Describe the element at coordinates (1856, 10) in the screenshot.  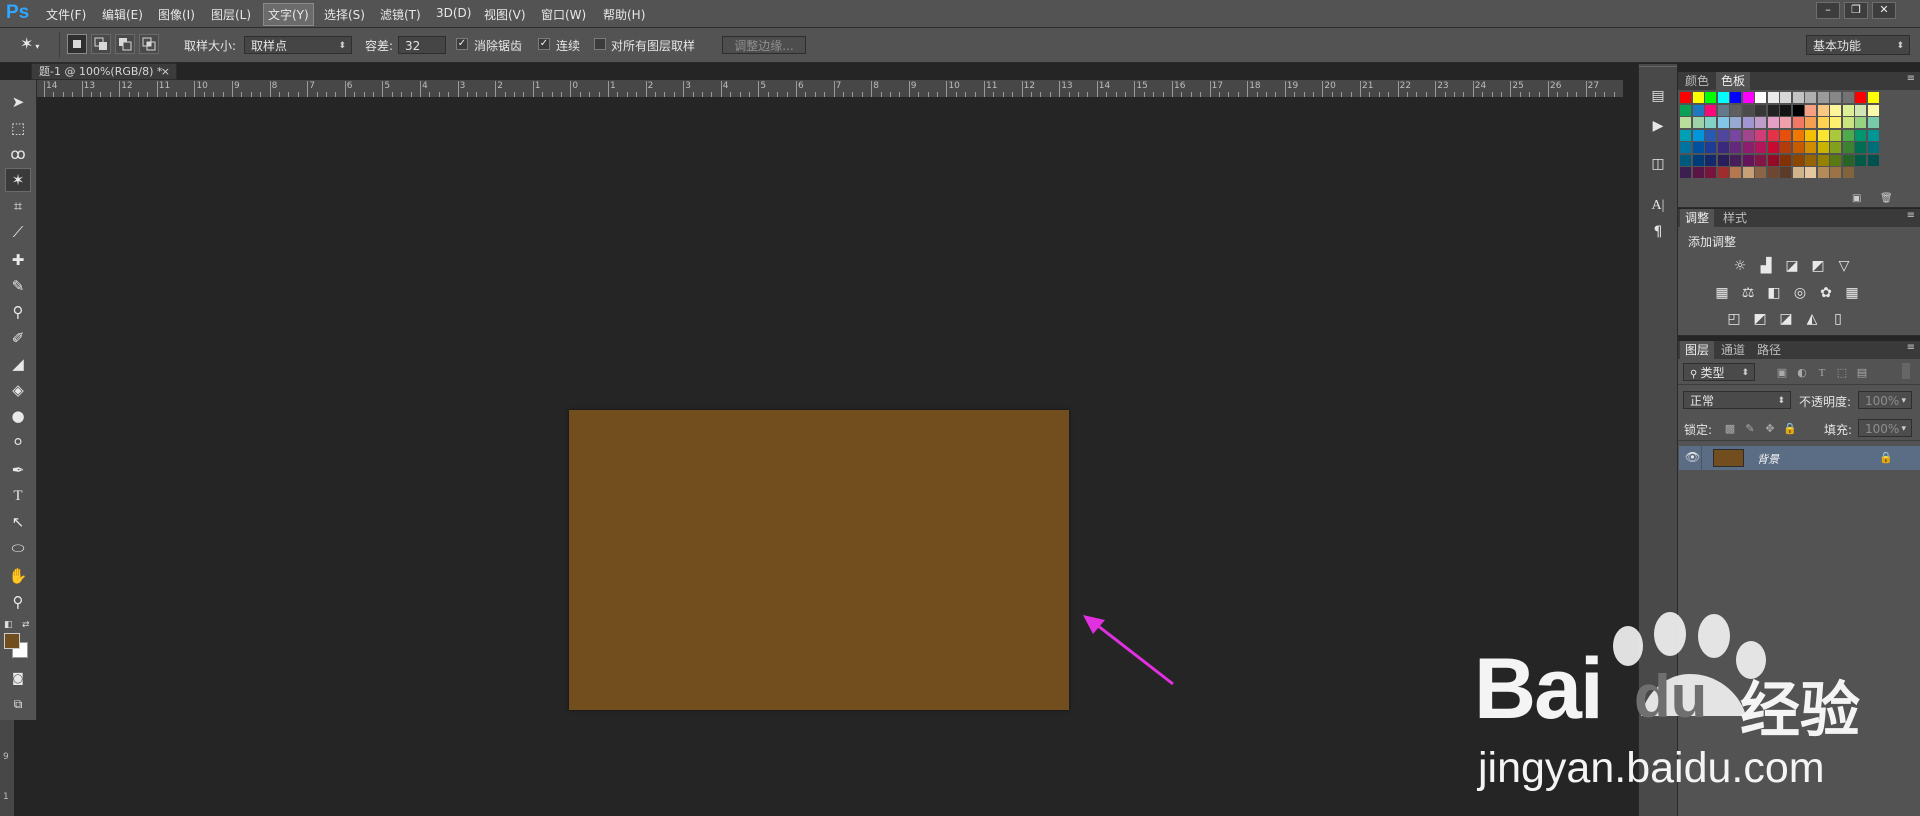
I see `restore-button: ❐` at that location.